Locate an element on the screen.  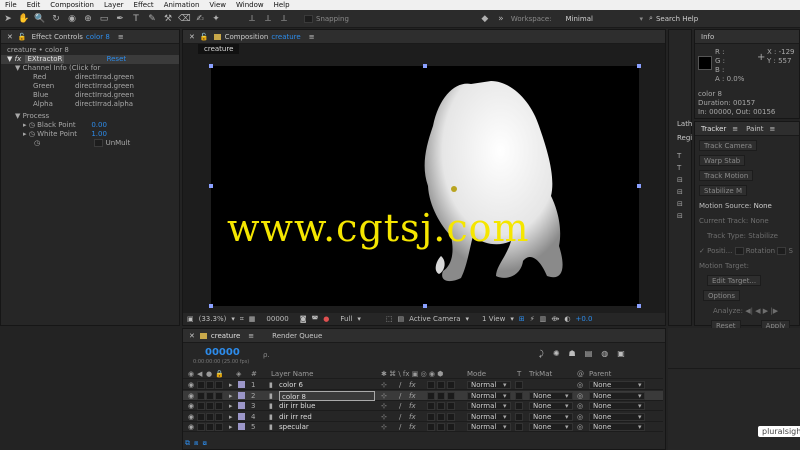
current-time-field: 00000 is located at coordinates (277, 319).